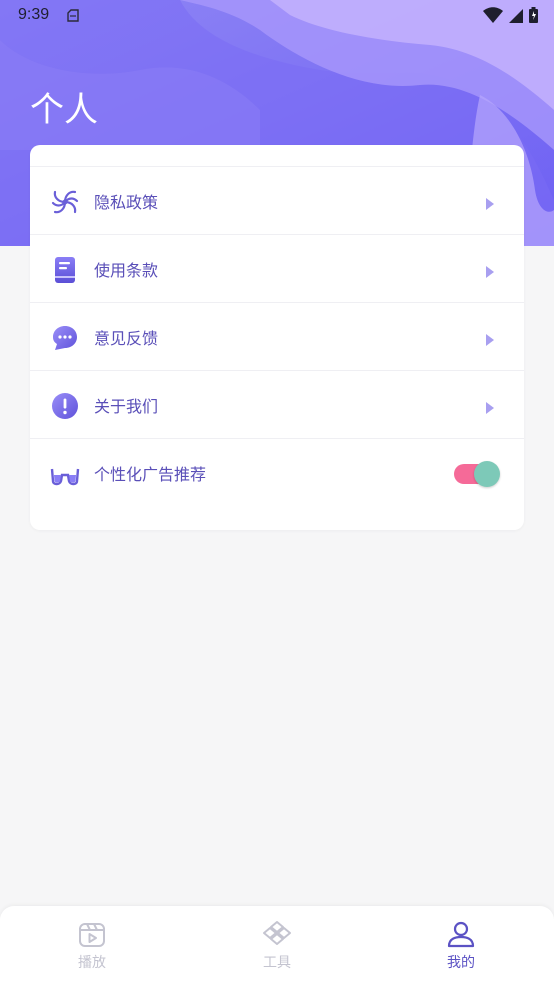 This screenshot has height=984, width=554. What do you see at coordinates (533, 17) in the screenshot?
I see `battery-icon` at bounding box center [533, 17].